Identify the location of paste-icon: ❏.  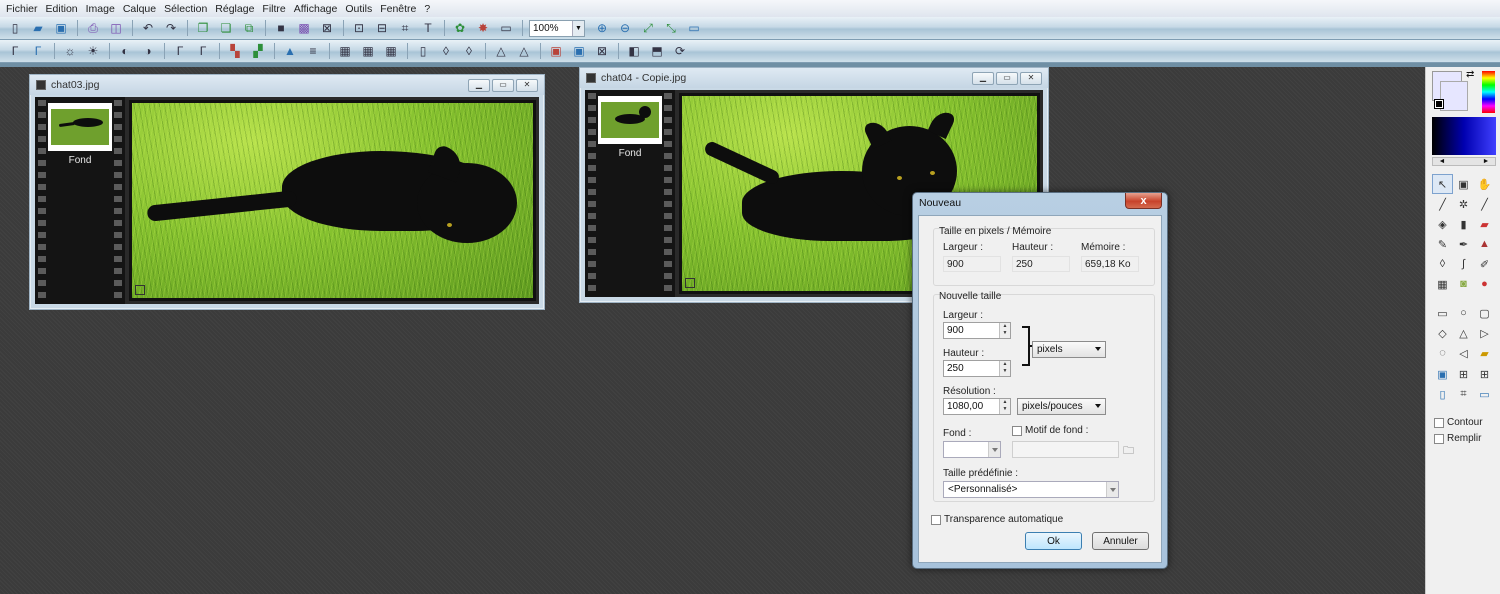
(226, 28).